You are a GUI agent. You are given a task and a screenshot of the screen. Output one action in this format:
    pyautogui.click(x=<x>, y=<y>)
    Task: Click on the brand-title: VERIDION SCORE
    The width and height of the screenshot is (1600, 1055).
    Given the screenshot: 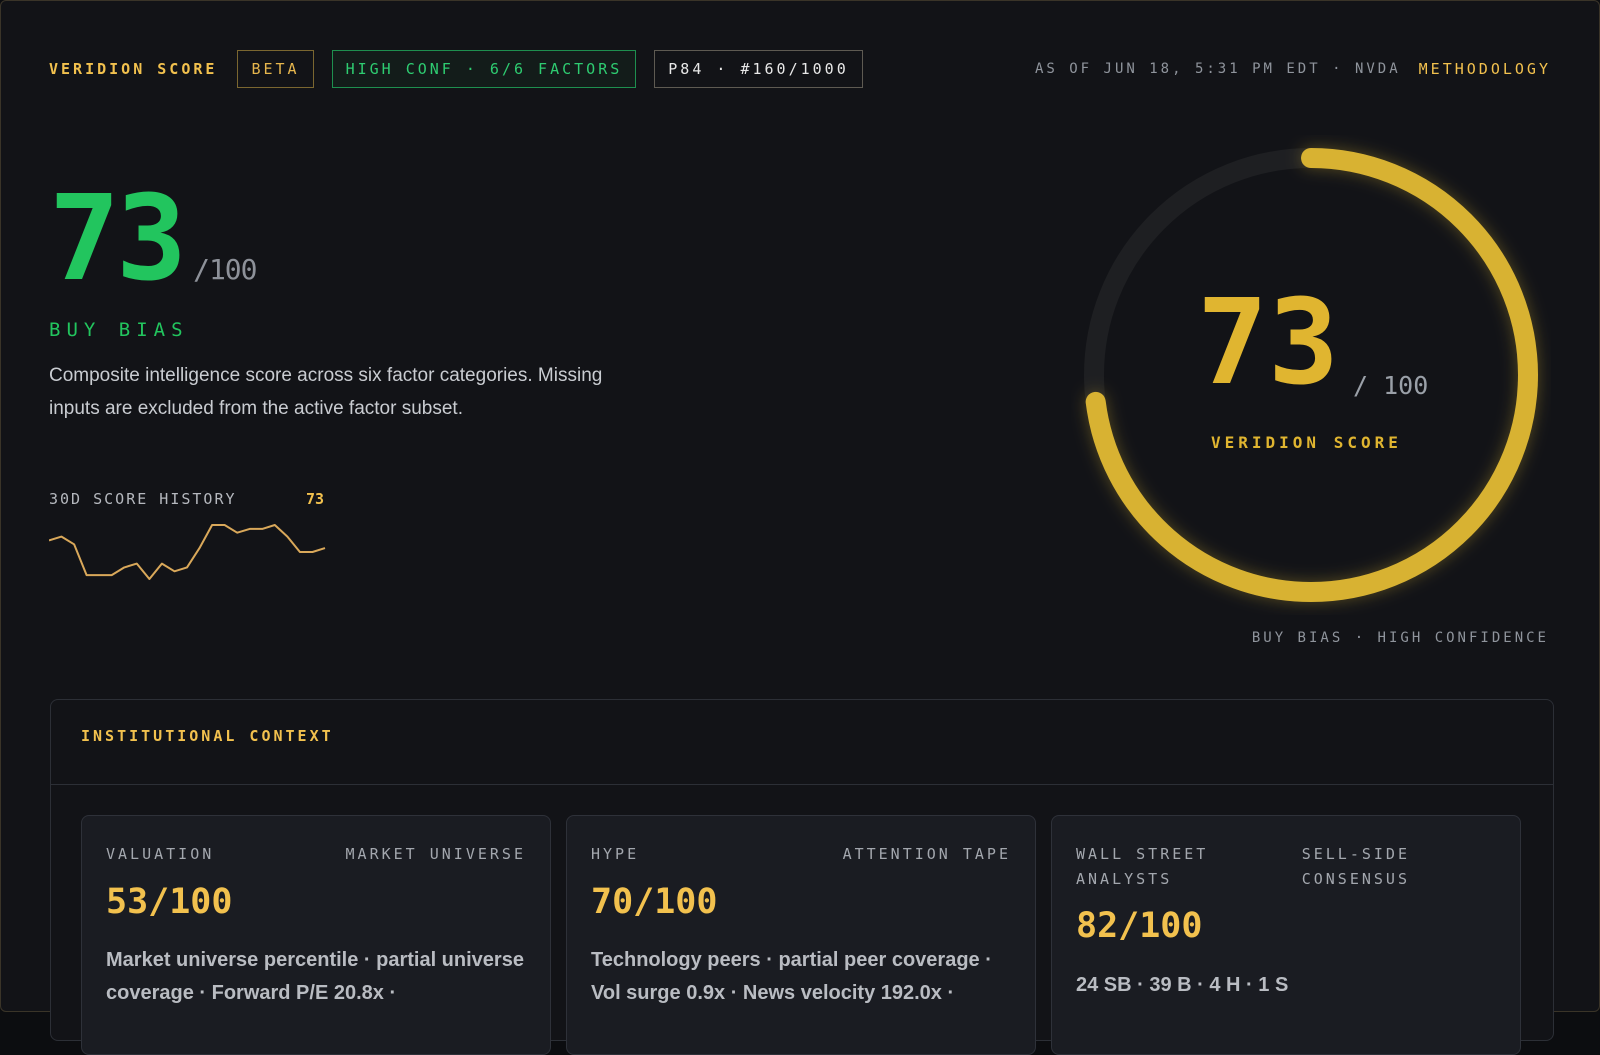 What is the action you would take?
    pyautogui.click(x=133, y=69)
    